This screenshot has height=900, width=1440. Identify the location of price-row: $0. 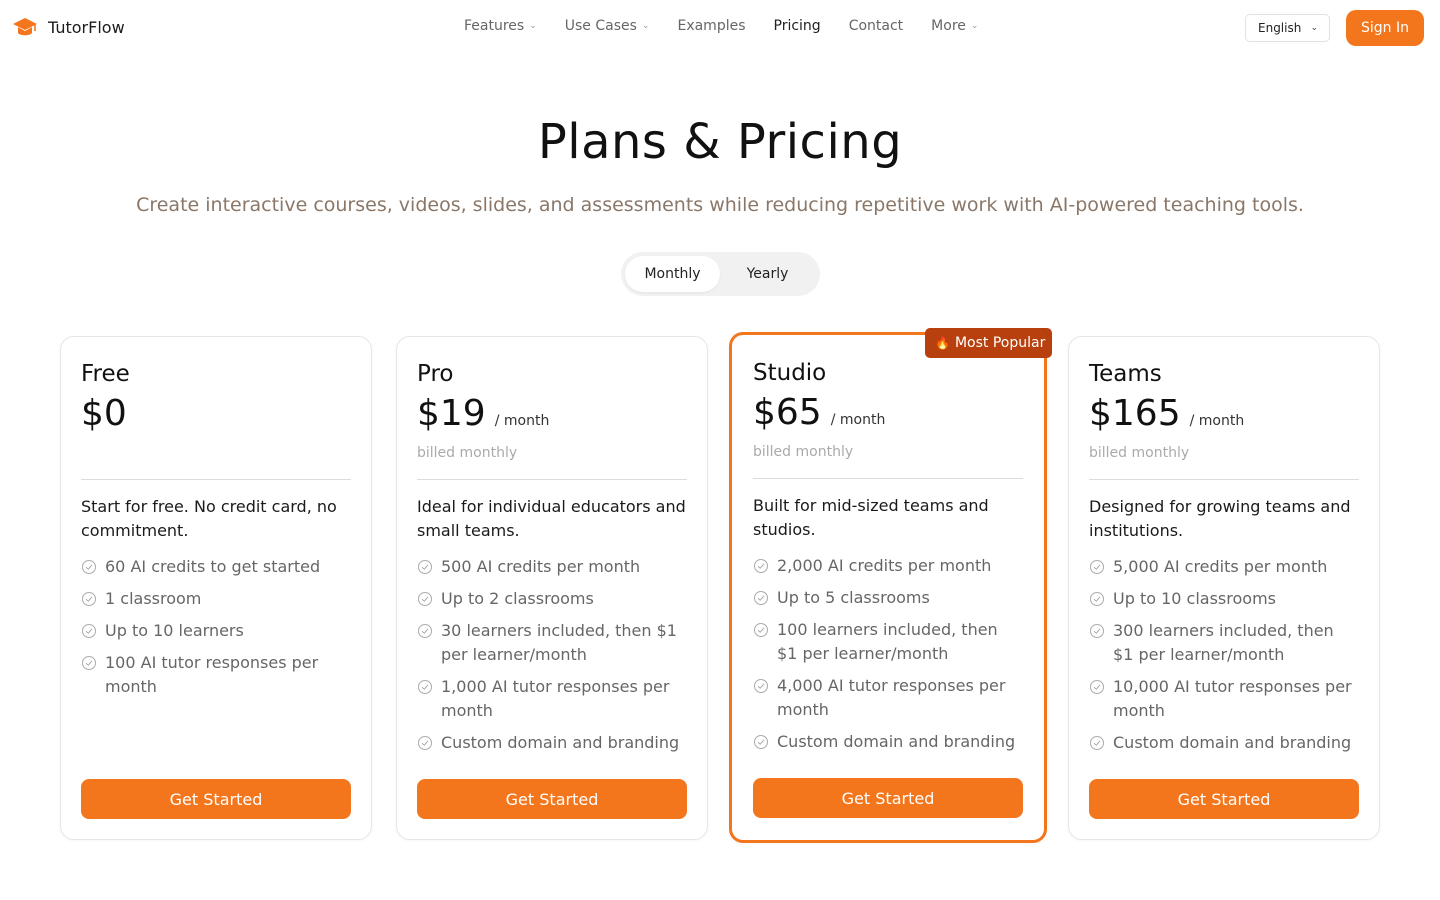
(104, 413).